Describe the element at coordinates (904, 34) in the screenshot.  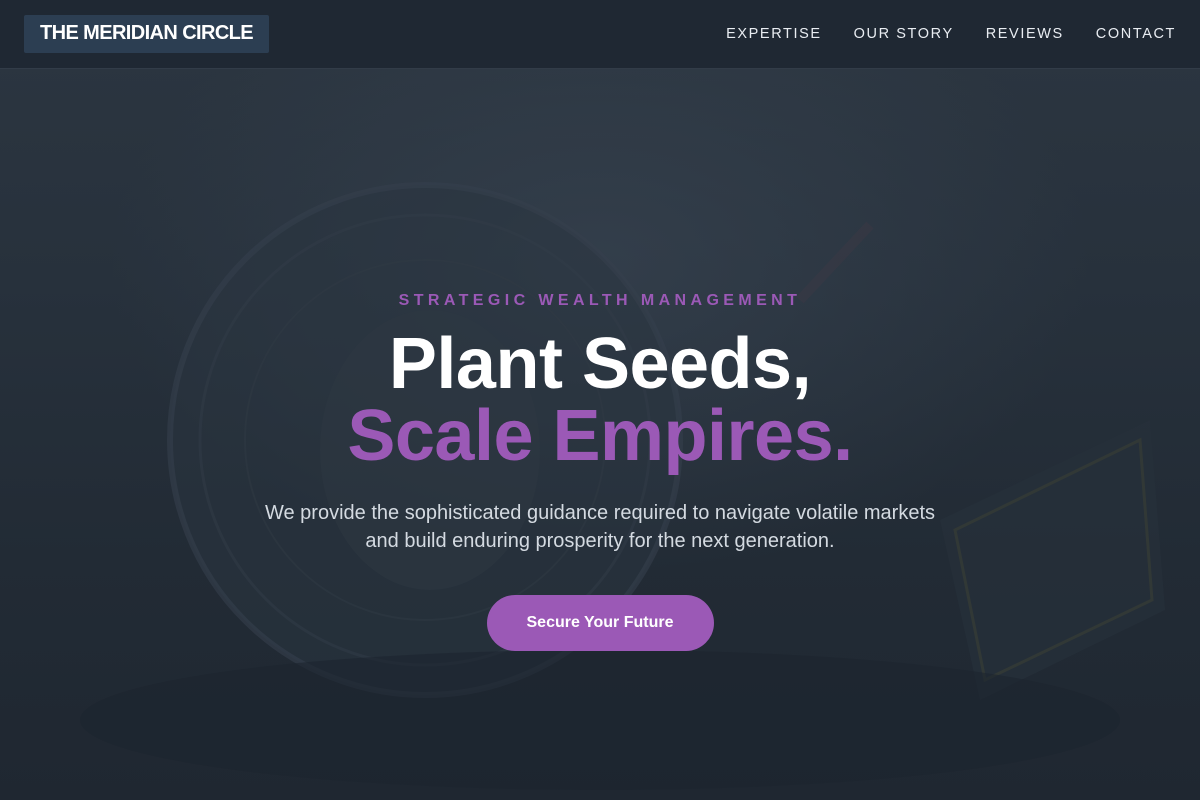
I see `nav-link-our-story: OUR STORY` at that location.